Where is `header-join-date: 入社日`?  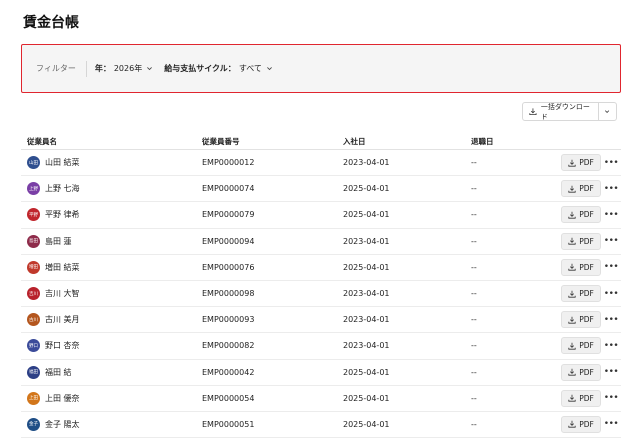 header-join-date: 入社日 is located at coordinates (354, 141).